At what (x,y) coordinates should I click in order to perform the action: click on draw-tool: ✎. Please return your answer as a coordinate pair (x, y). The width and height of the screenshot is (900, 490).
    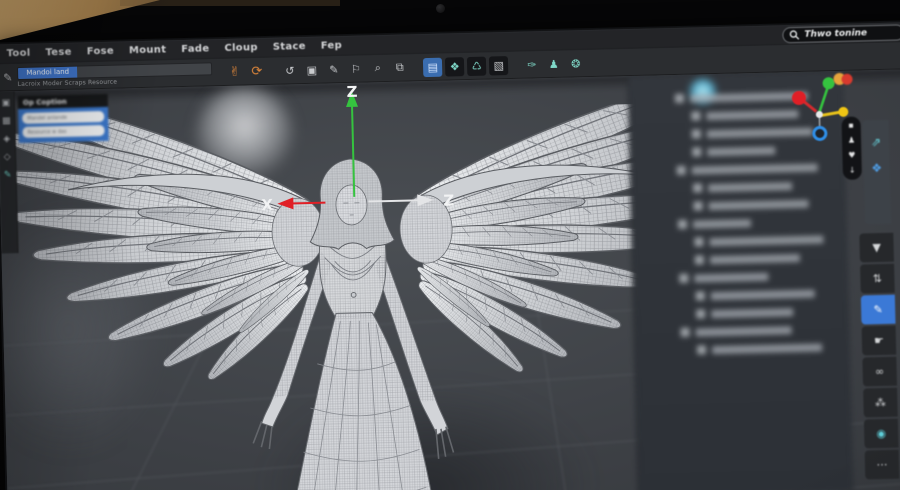
    Looking at the image, I should click on (878, 309).